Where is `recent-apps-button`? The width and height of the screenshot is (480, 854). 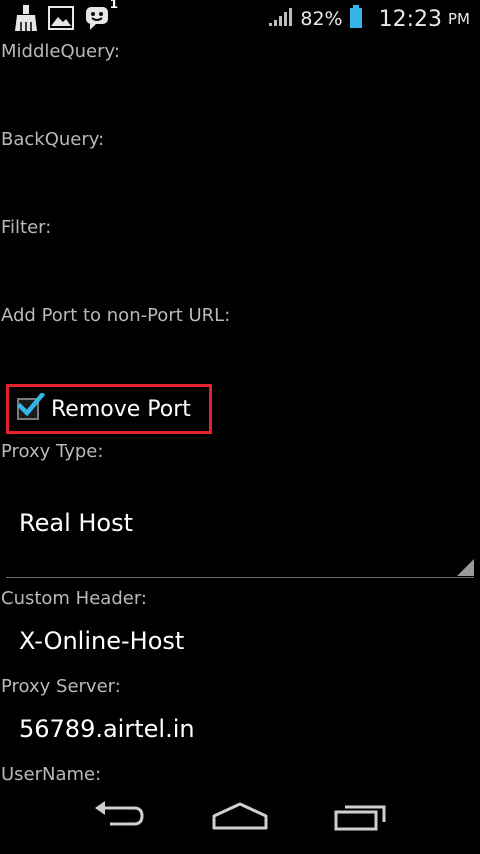
recent-apps-button is located at coordinates (360, 818).